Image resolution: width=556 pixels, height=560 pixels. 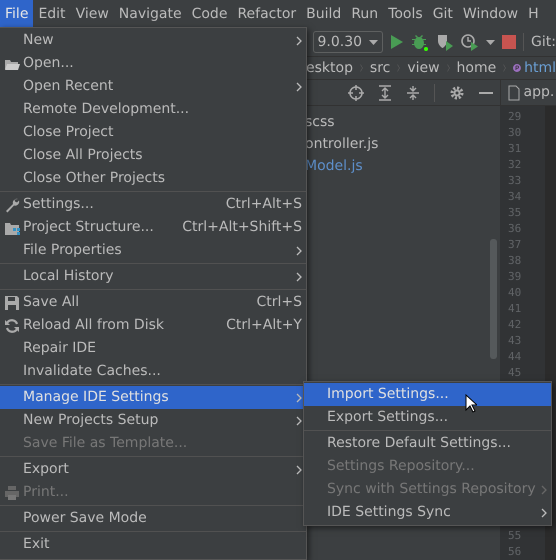 I want to click on expand-all-icon, so click(x=385, y=92).